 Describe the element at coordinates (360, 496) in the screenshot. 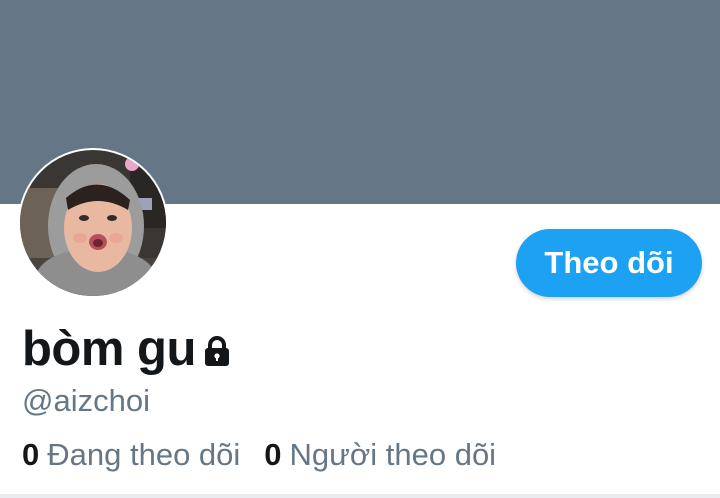

I see `divider` at that location.